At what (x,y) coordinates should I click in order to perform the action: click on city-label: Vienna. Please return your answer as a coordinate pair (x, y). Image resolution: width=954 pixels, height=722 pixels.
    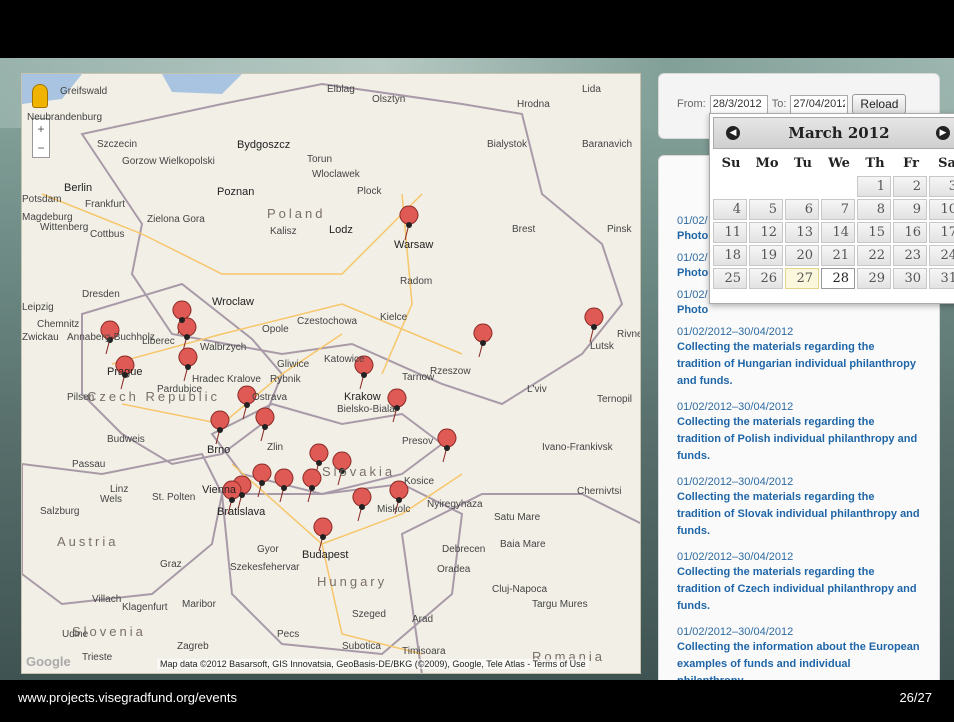
    Looking at the image, I should click on (219, 490).